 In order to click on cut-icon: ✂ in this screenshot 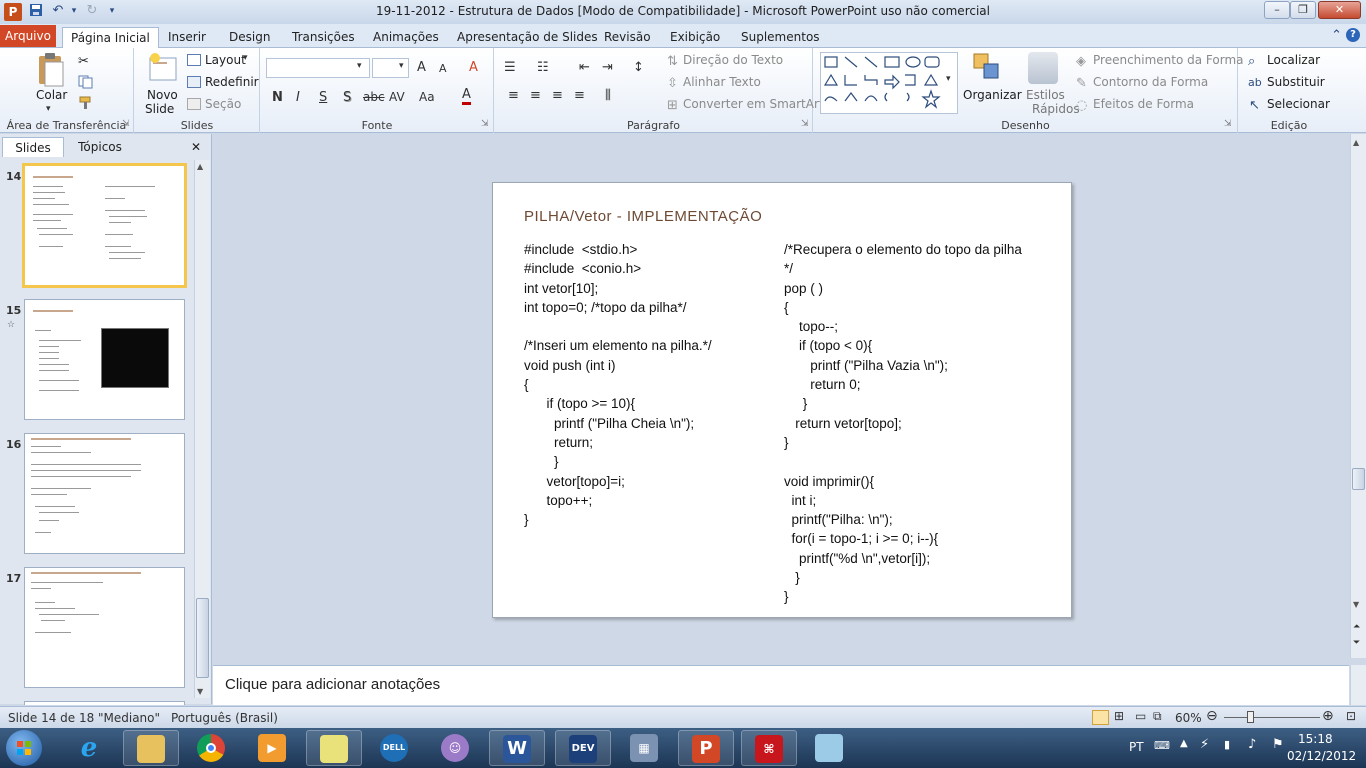, I will do `click(83, 61)`.